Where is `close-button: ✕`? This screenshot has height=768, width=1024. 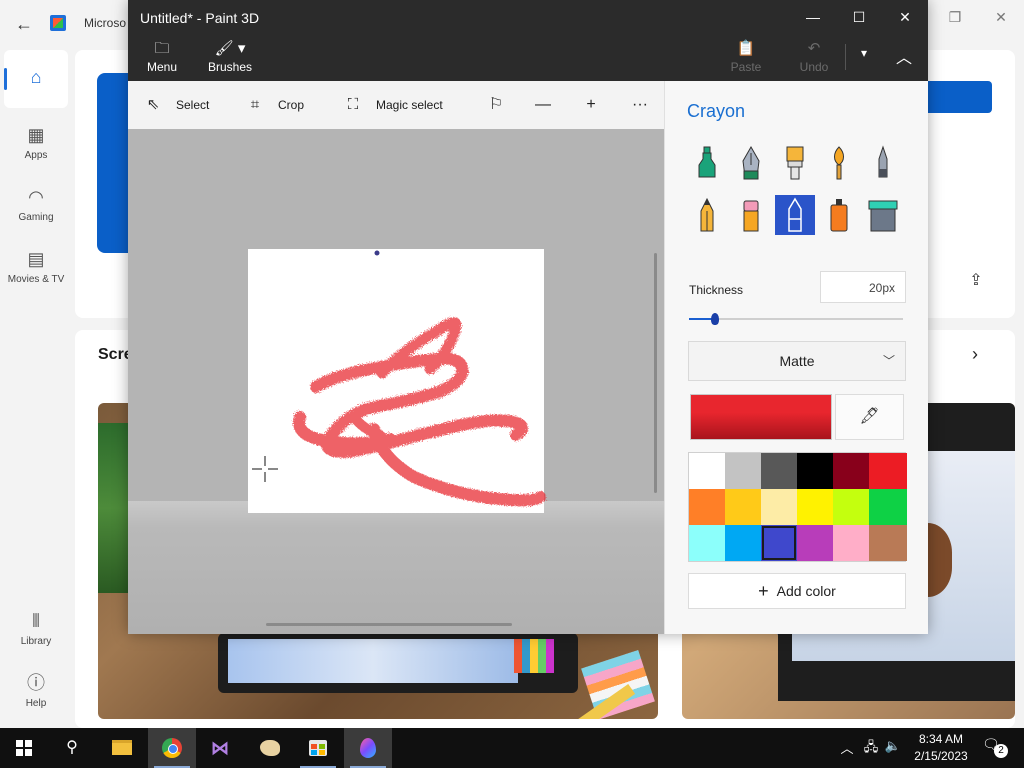
close-button: ✕ is located at coordinates (905, 17).